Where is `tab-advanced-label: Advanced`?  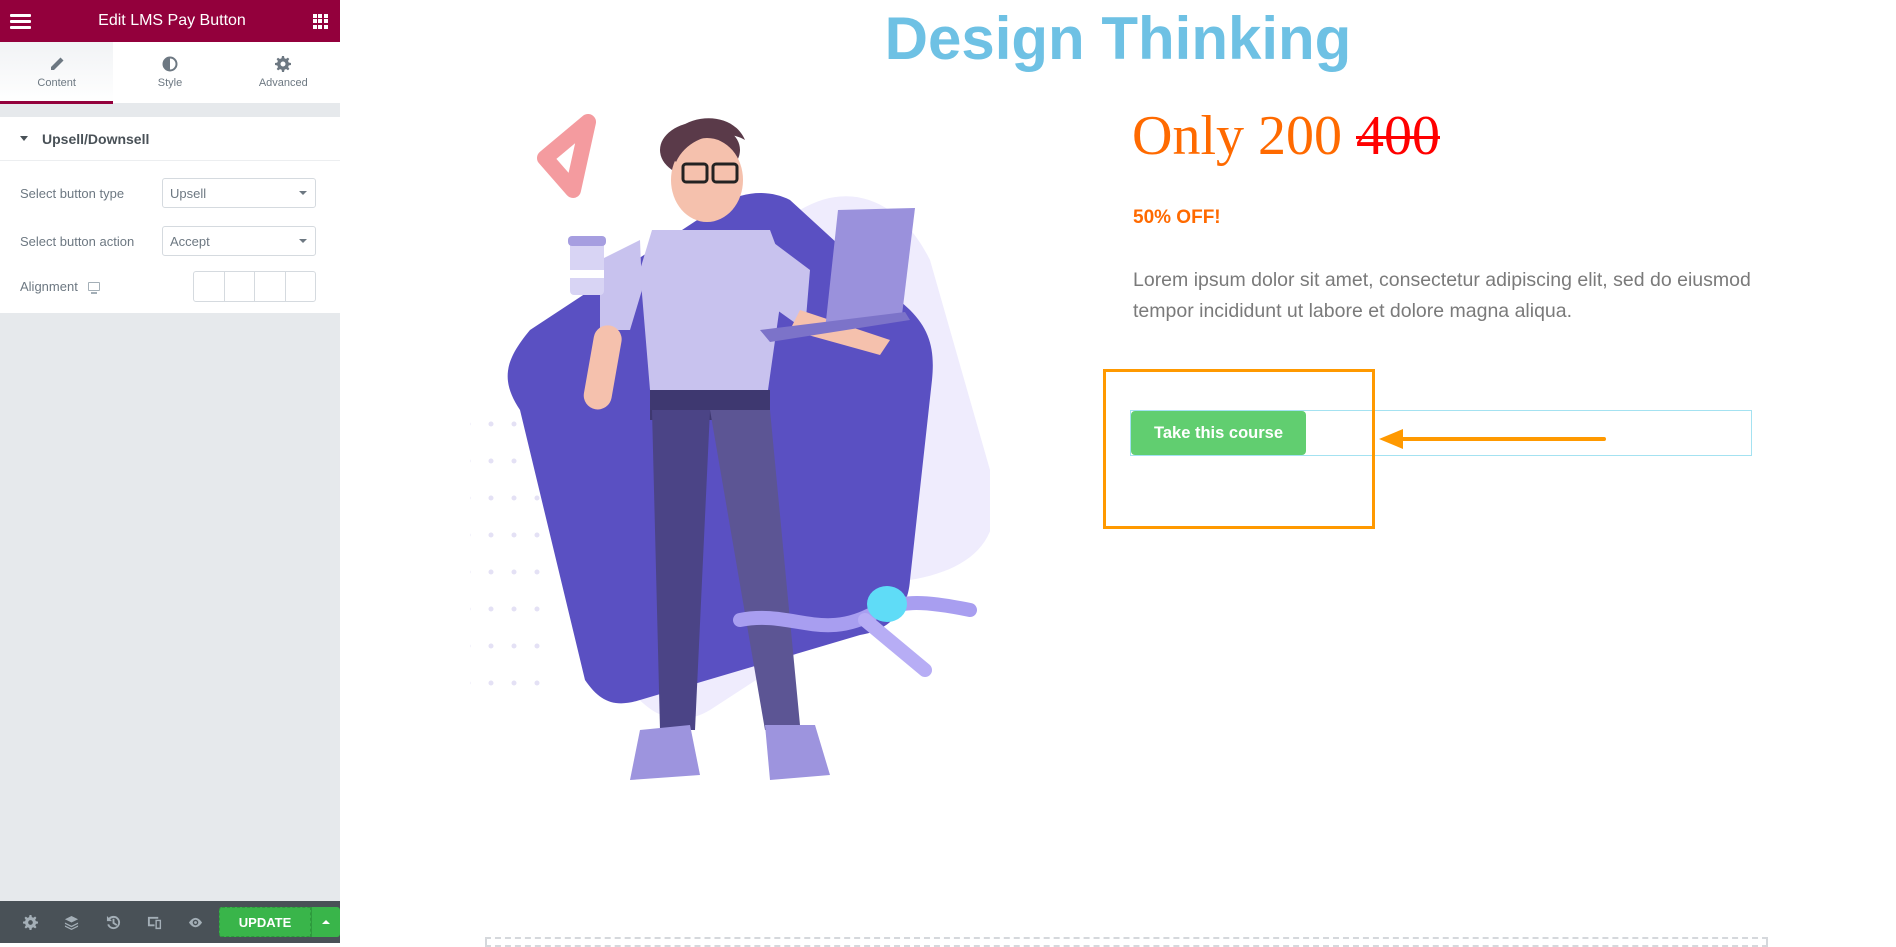 tab-advanced-label: Advanced is located at coordinates (283, 83).